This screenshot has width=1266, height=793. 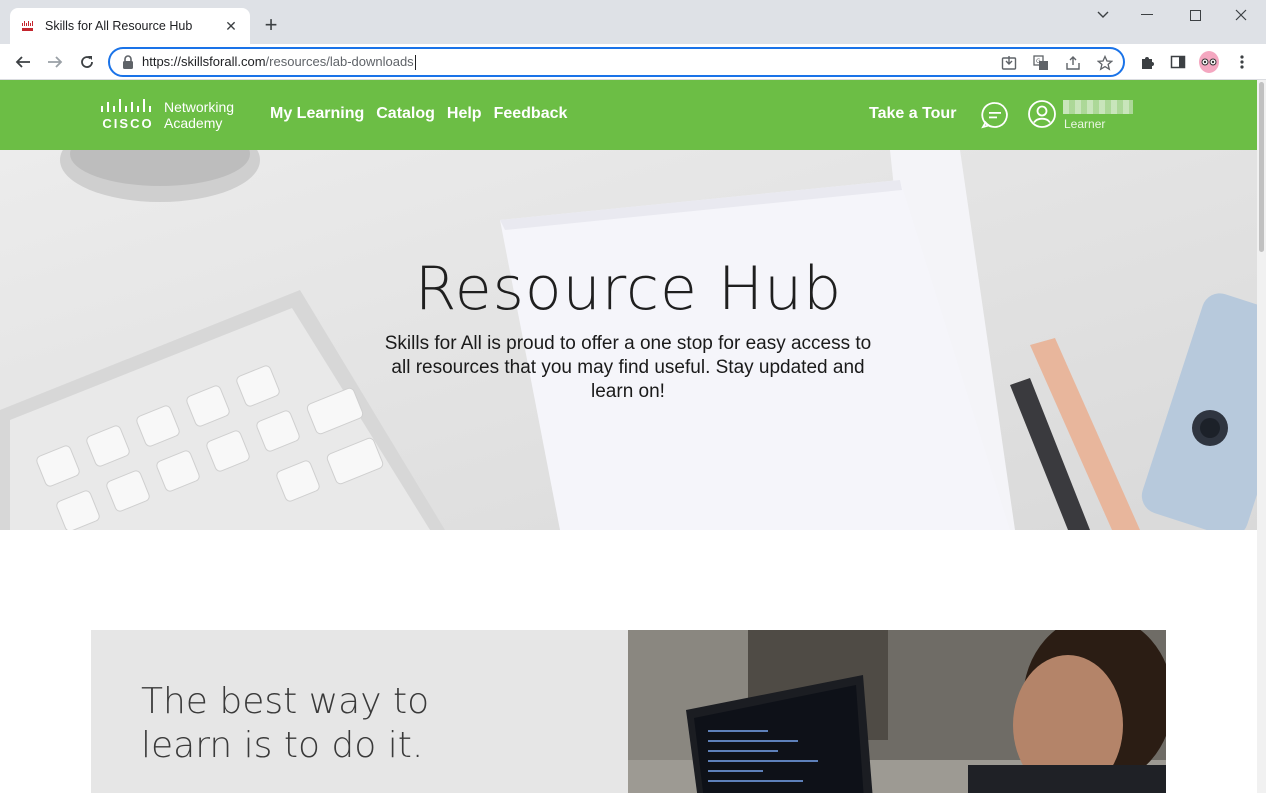 What do you see at coordinates (628, 289) in the screenshot?
I see `hero-title: Resource Hub` at bounding box center [628, 289].